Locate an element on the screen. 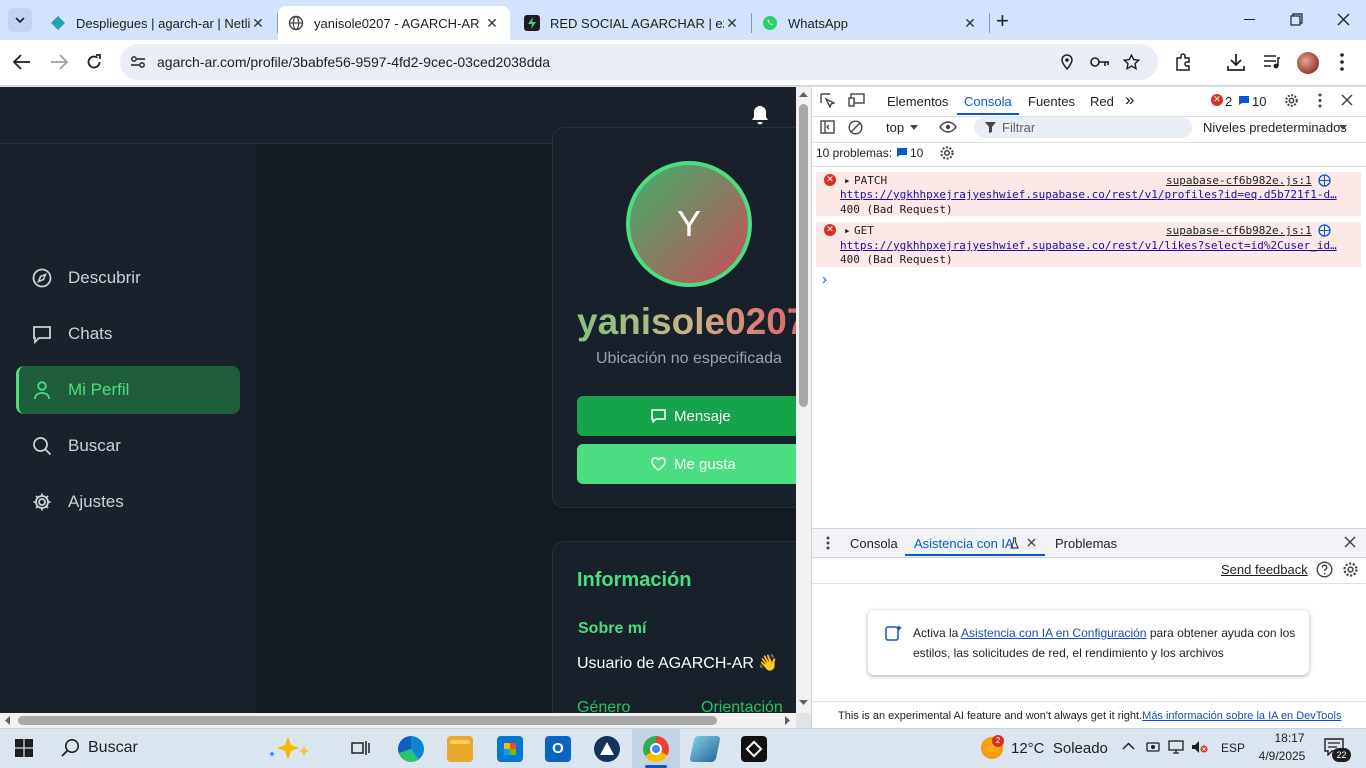 This screenshot has width=1366, height=768. restore-button is located at coordinates (1296, 19).